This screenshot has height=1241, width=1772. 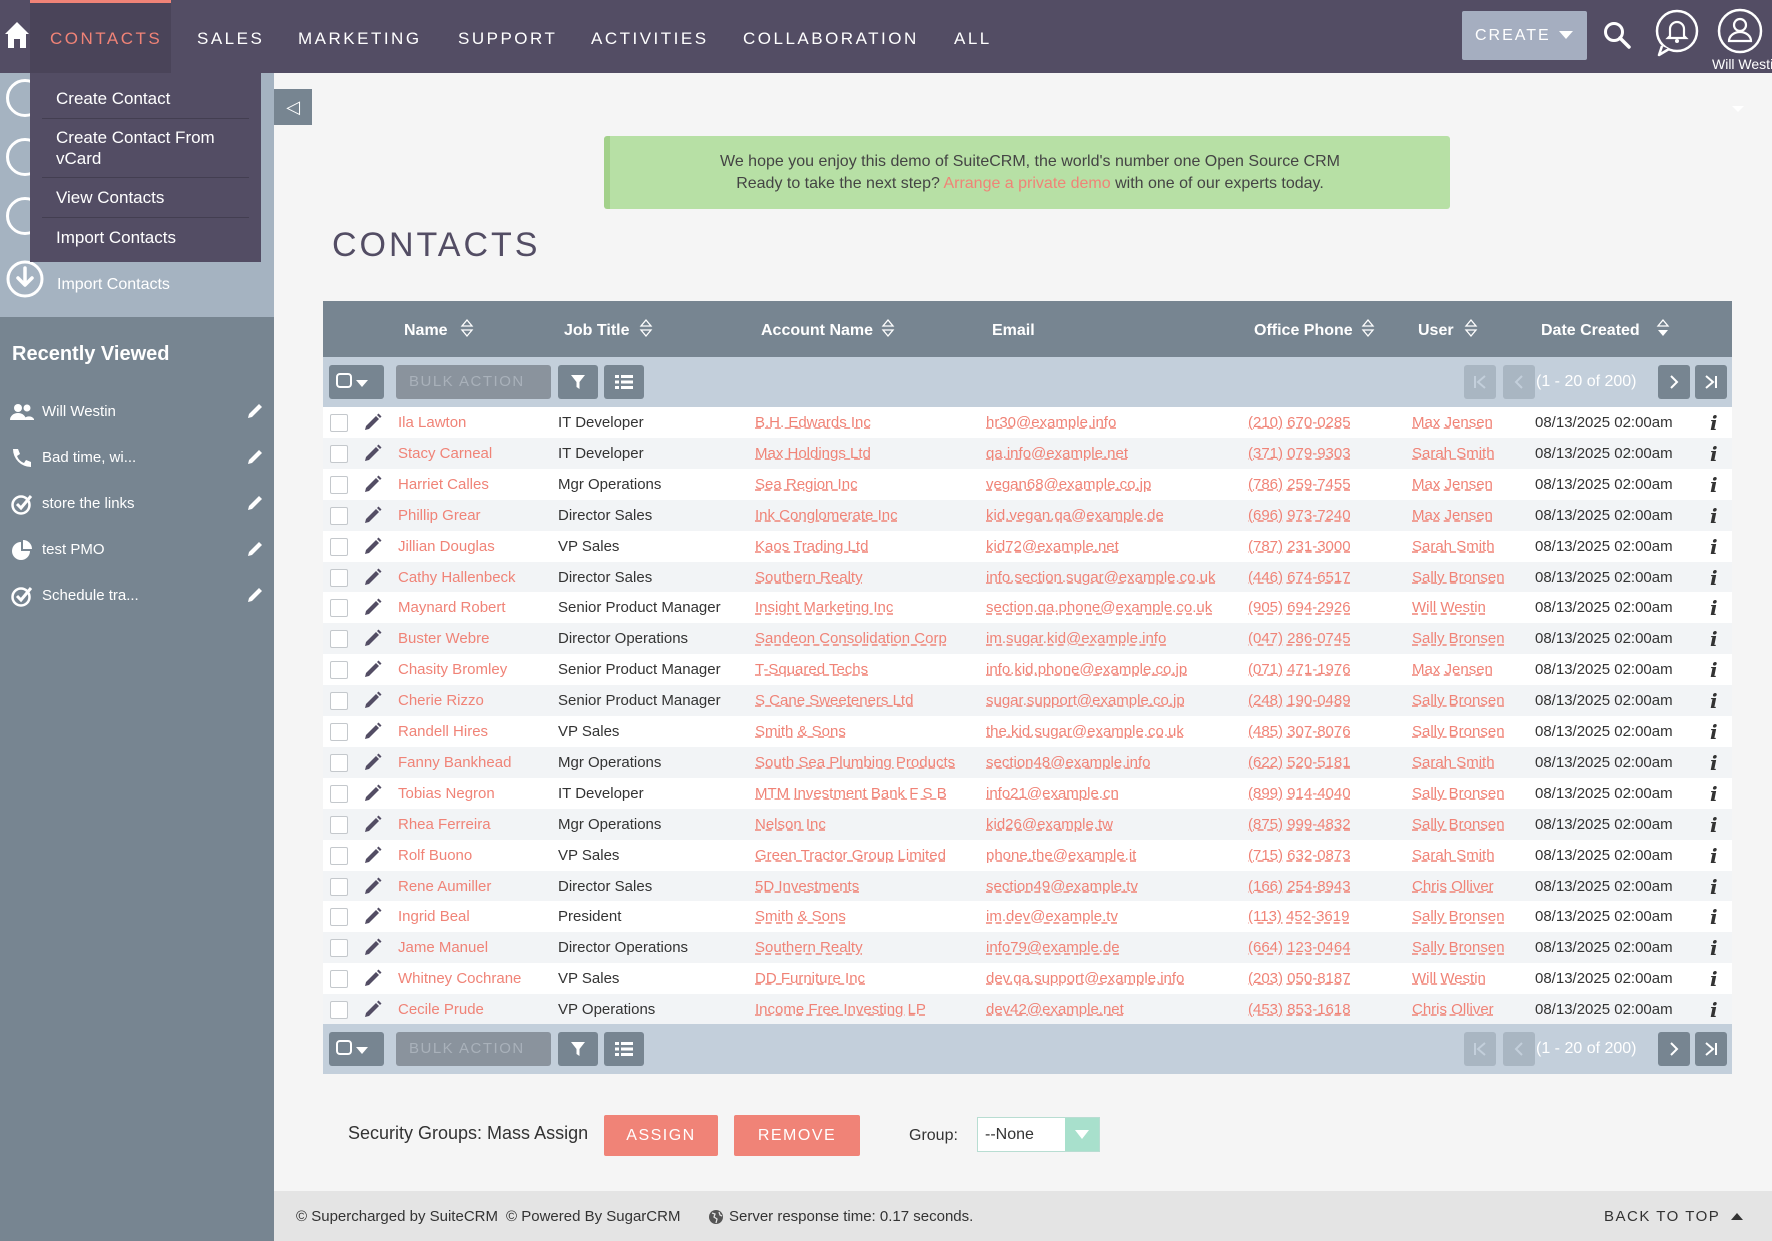 I want to click on office-phone-link: (210) 670-0285, so click(x=1299, y=422).